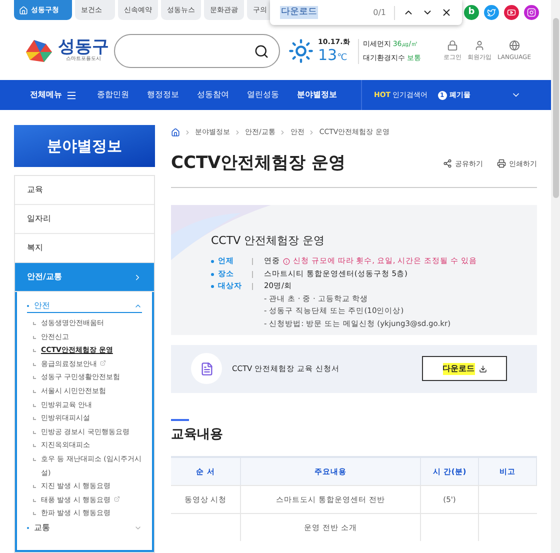  I want to click on globe-icon, so click(514, 45).